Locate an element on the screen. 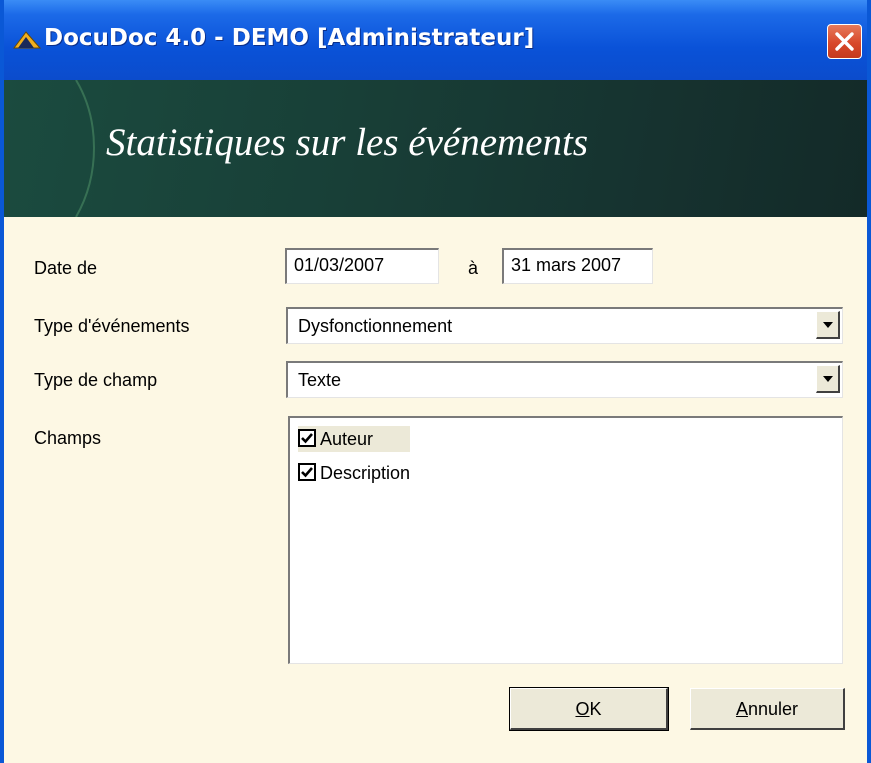 The image size is (871, 763). event-type-dropdown-button is located at coordinates (828, 325).